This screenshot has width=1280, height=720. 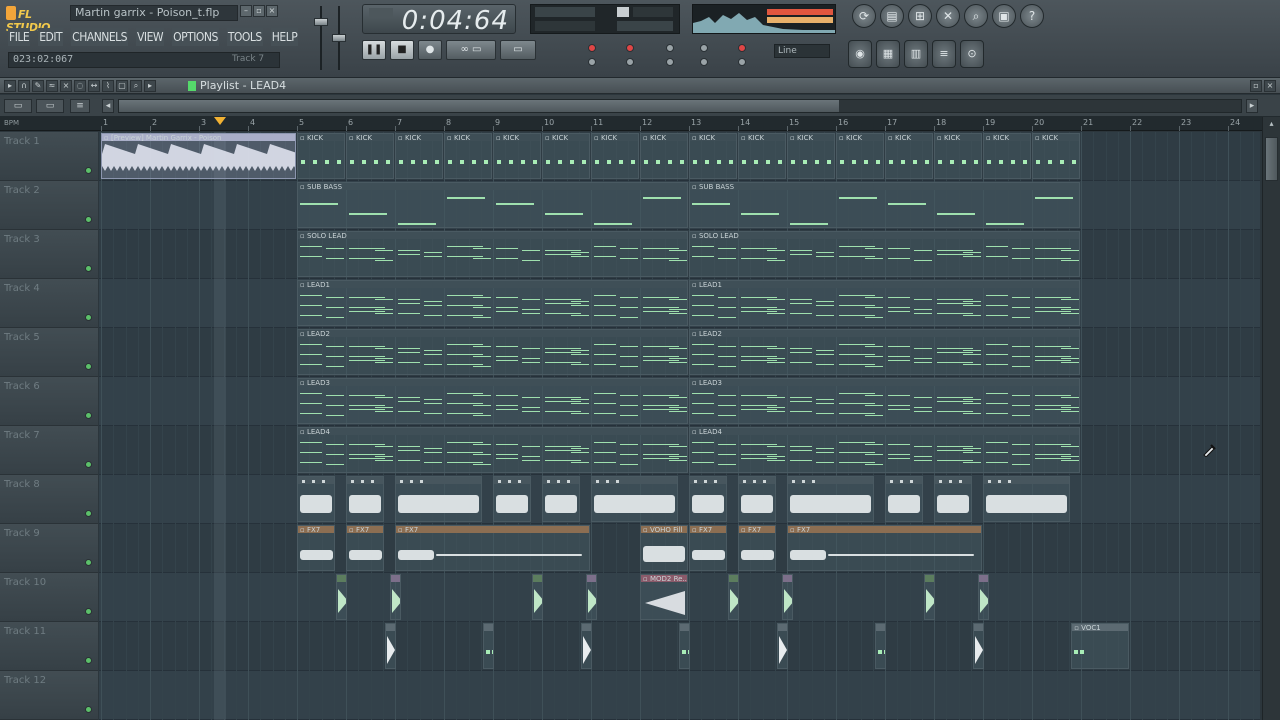 What do you see at coordinates (321, 38) in the screenshot?
I see `master-volume-fader` at bounding box center [321, 38].